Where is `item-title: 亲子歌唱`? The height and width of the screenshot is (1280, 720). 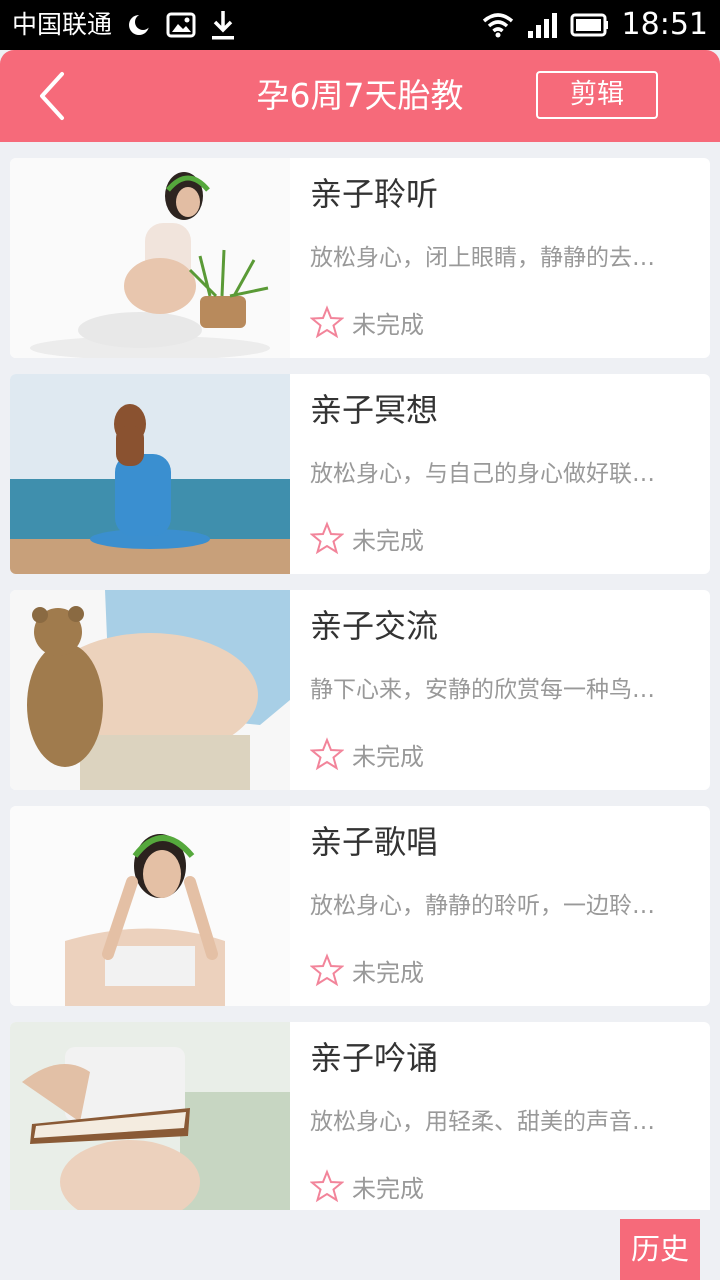
item-title: 亲子歌唱 is located at coordinates (374, 842).